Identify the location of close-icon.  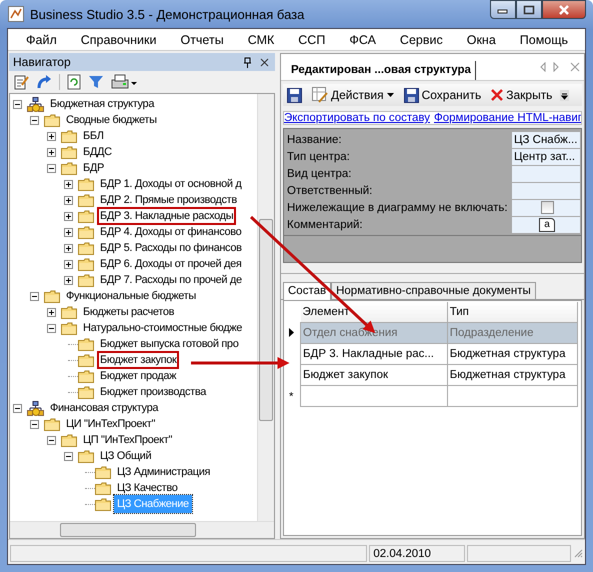
(264, 62).